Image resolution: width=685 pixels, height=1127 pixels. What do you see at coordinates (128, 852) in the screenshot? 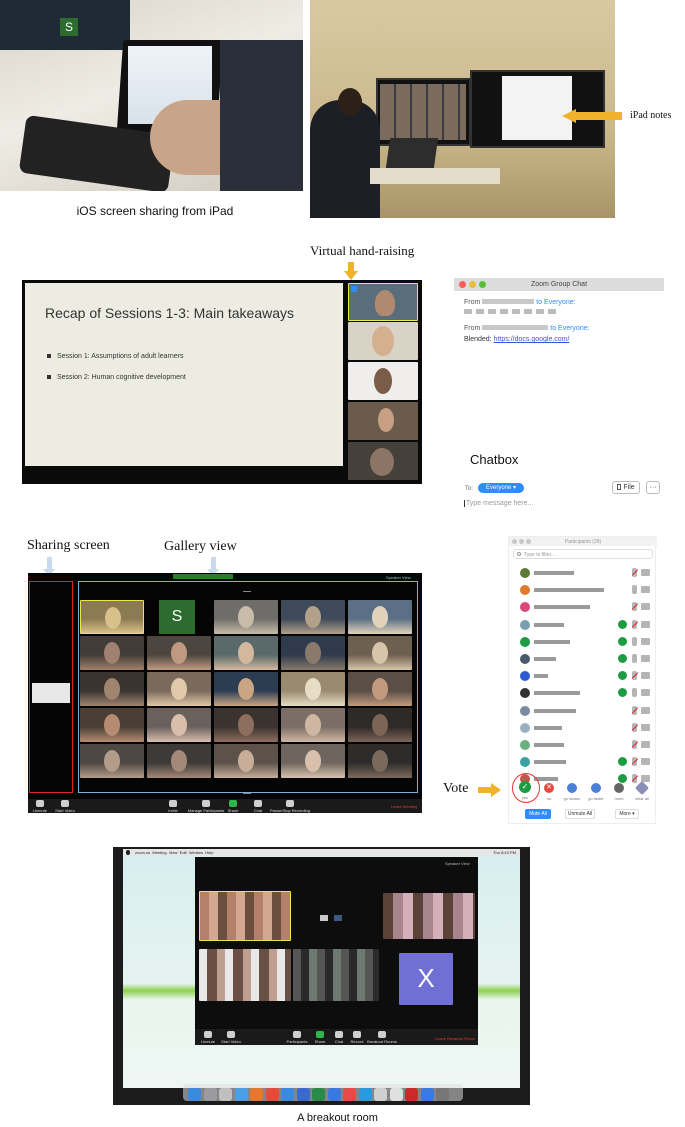
I see `apple-icon` at bounding box center [128, 852].